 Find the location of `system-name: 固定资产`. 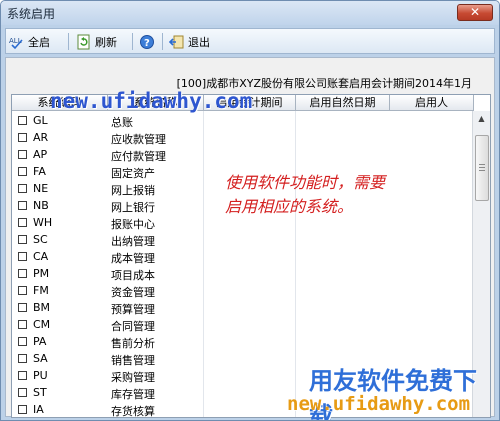

system-name: 固定资产 is located at coordinates (133, 173).